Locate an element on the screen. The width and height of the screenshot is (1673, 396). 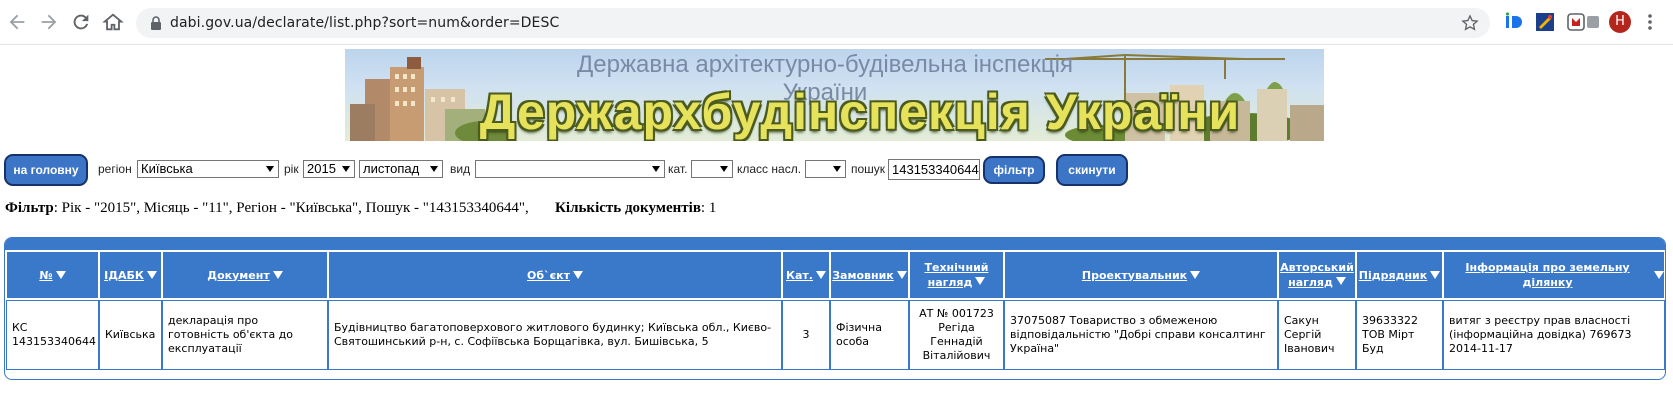
month-select: листопад is located at coordinates (401, 169).